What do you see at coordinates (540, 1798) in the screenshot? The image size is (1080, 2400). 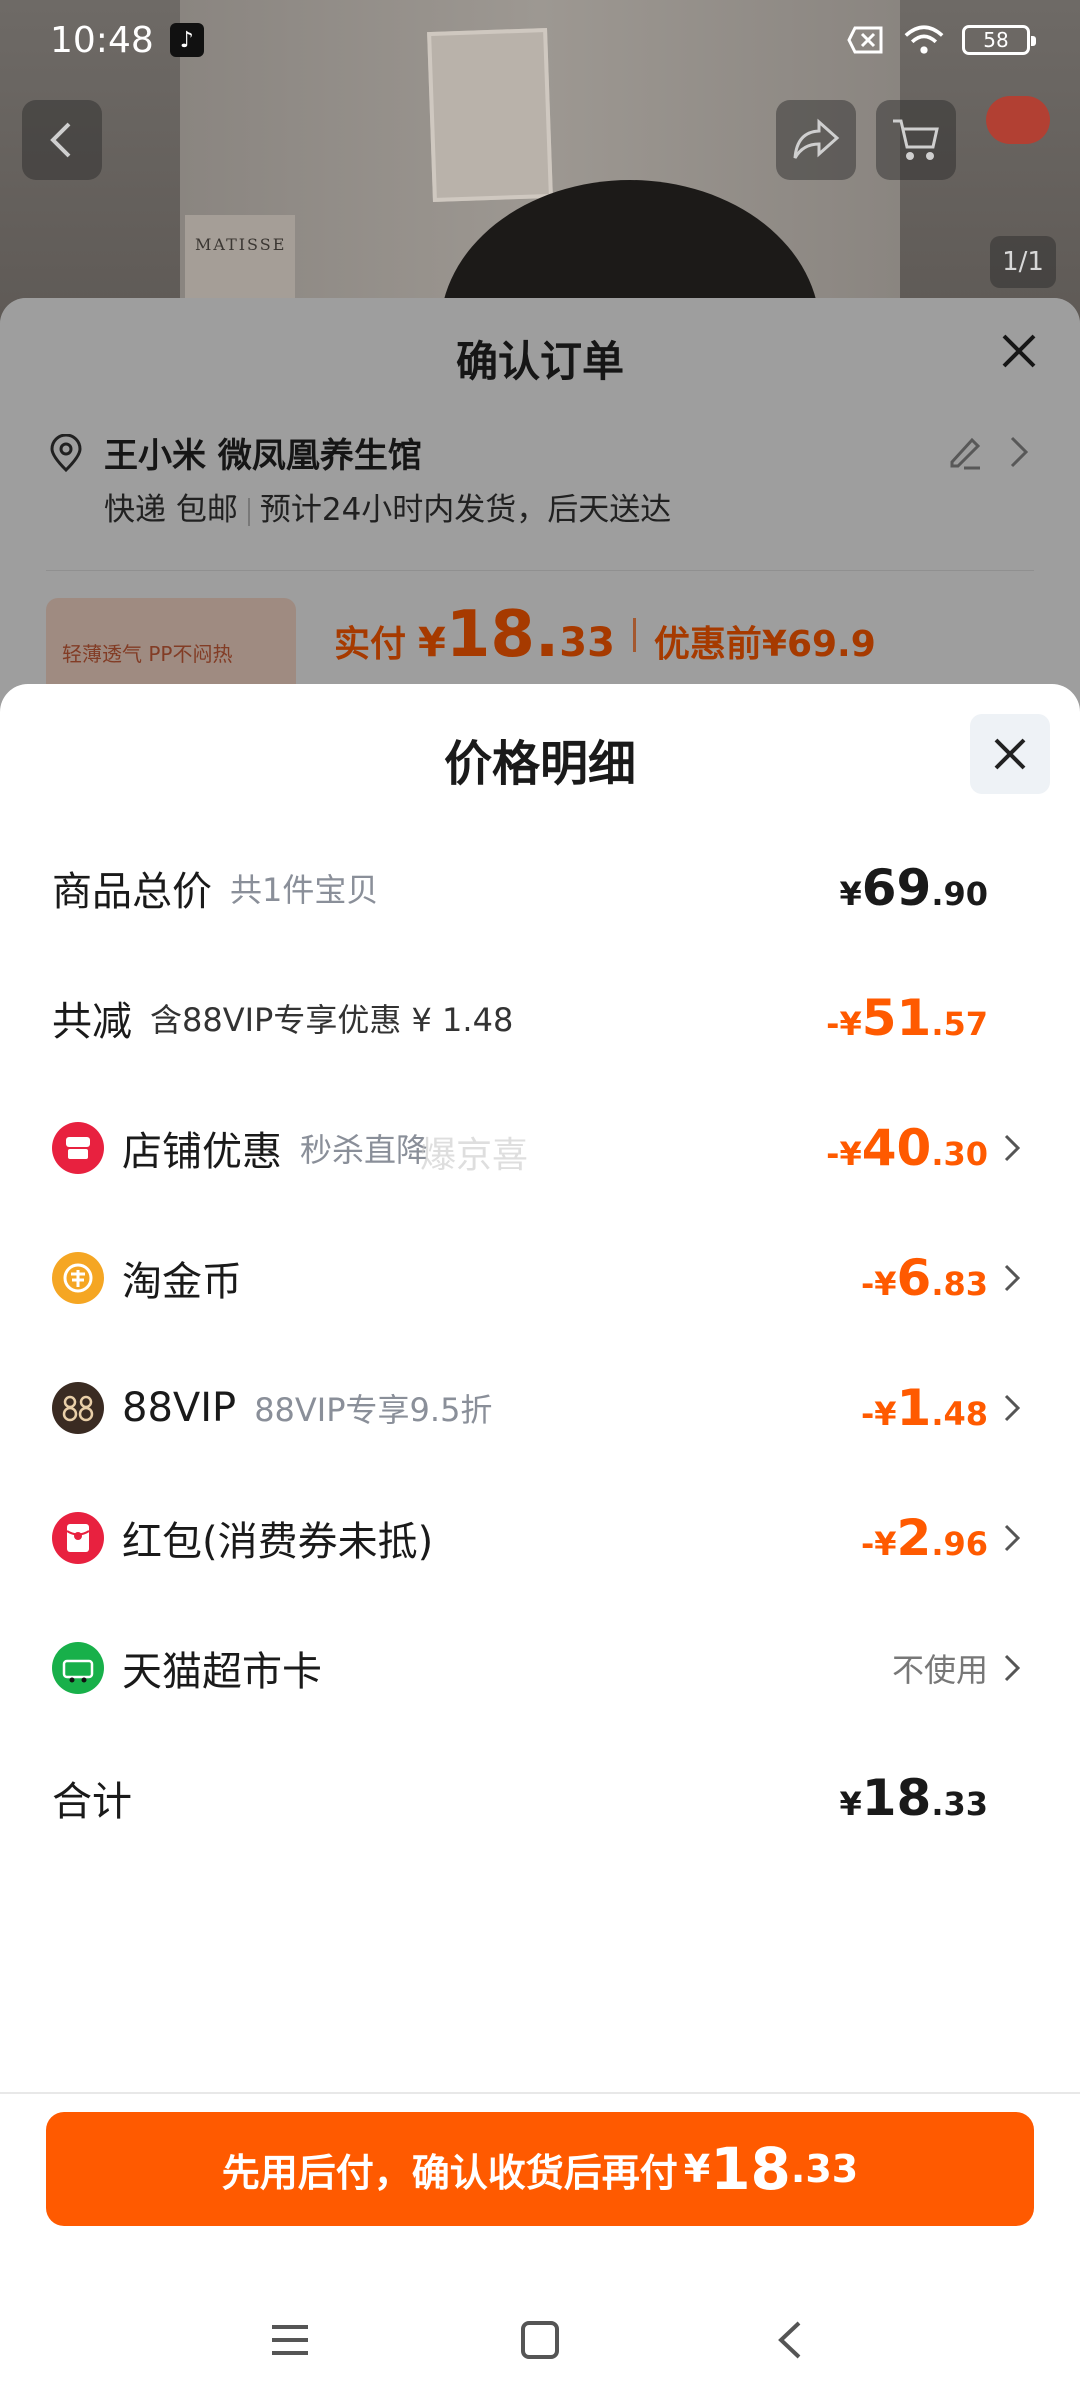 I see `row-grand-total: 合计 ¥18.33` at bounding box center [540, 1798].